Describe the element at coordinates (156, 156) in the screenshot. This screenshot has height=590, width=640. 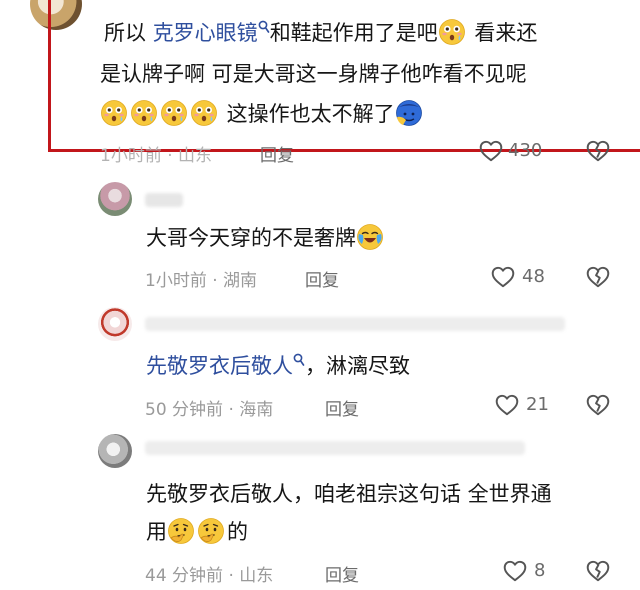
I see `comment-time-location: 1小时前 · 山东` at that location.